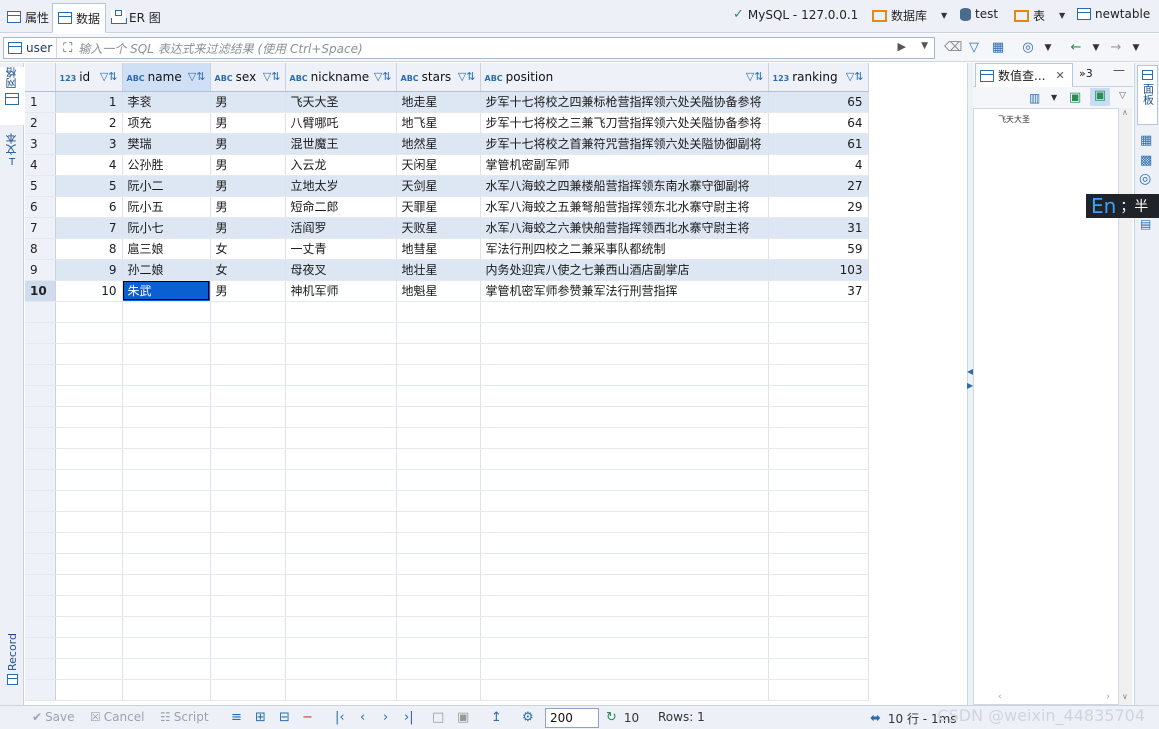  Describe the element at coordinates (184, 717) in the screenshot. I see `script-button: ☷ Script` at that location.